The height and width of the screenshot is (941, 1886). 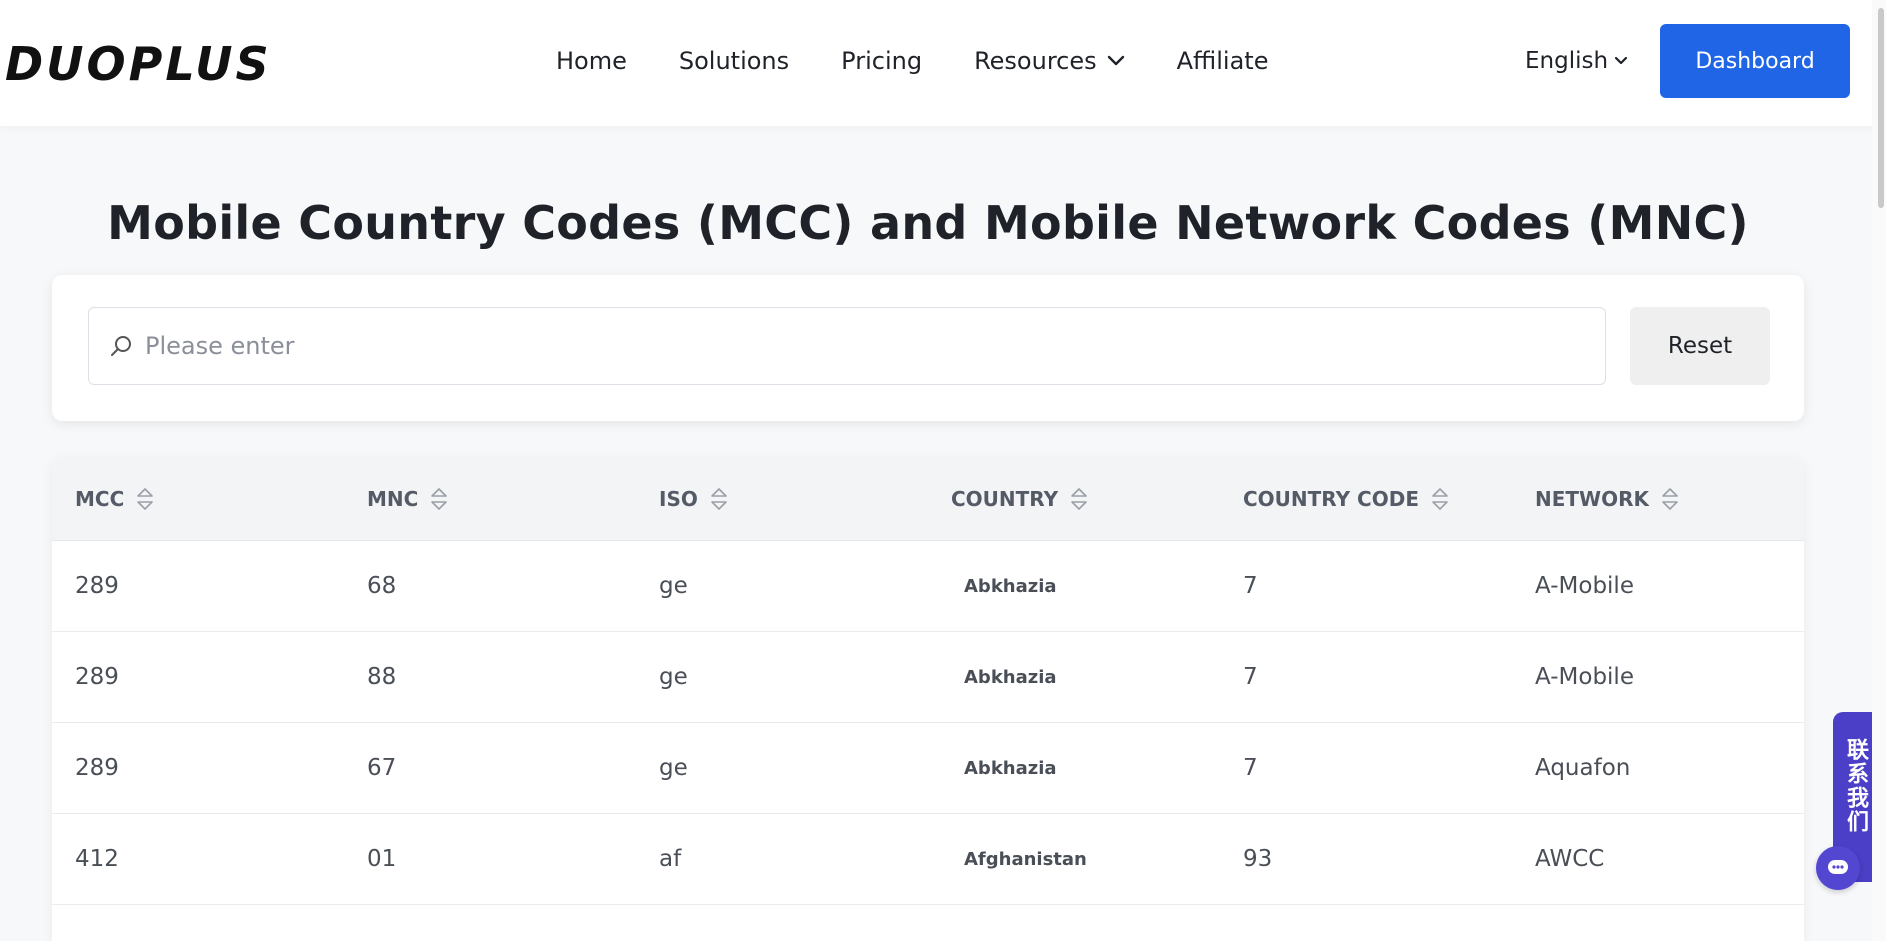 I want to click on column-header-network: NETWORK, so click(x=1658, y=499).